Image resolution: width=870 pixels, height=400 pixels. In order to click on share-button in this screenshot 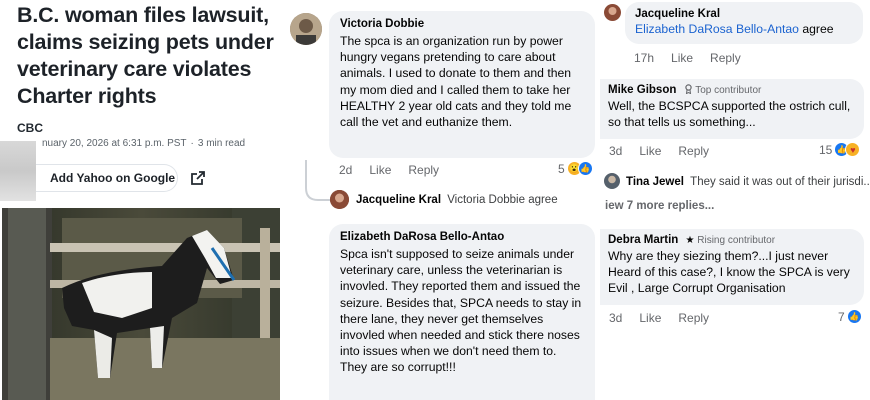, I will do `click(198, 178)`.